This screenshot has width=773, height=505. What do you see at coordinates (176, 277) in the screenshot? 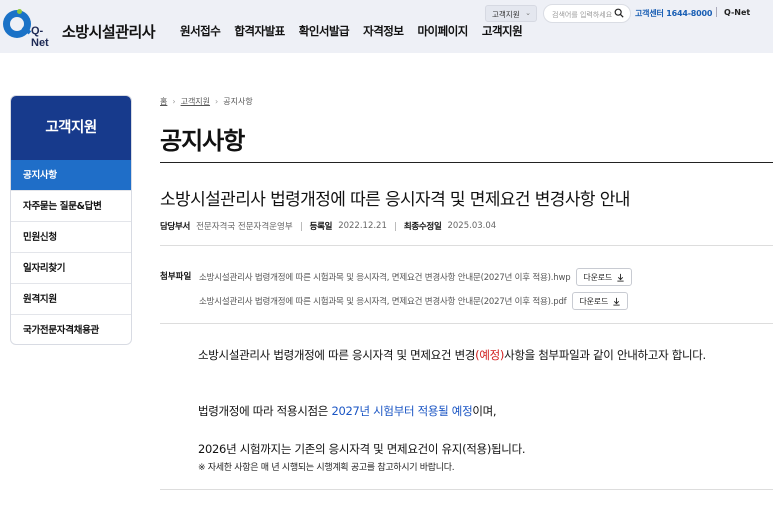
I see `attachments-label: 첨부파일` at bounding box center [176, 277].